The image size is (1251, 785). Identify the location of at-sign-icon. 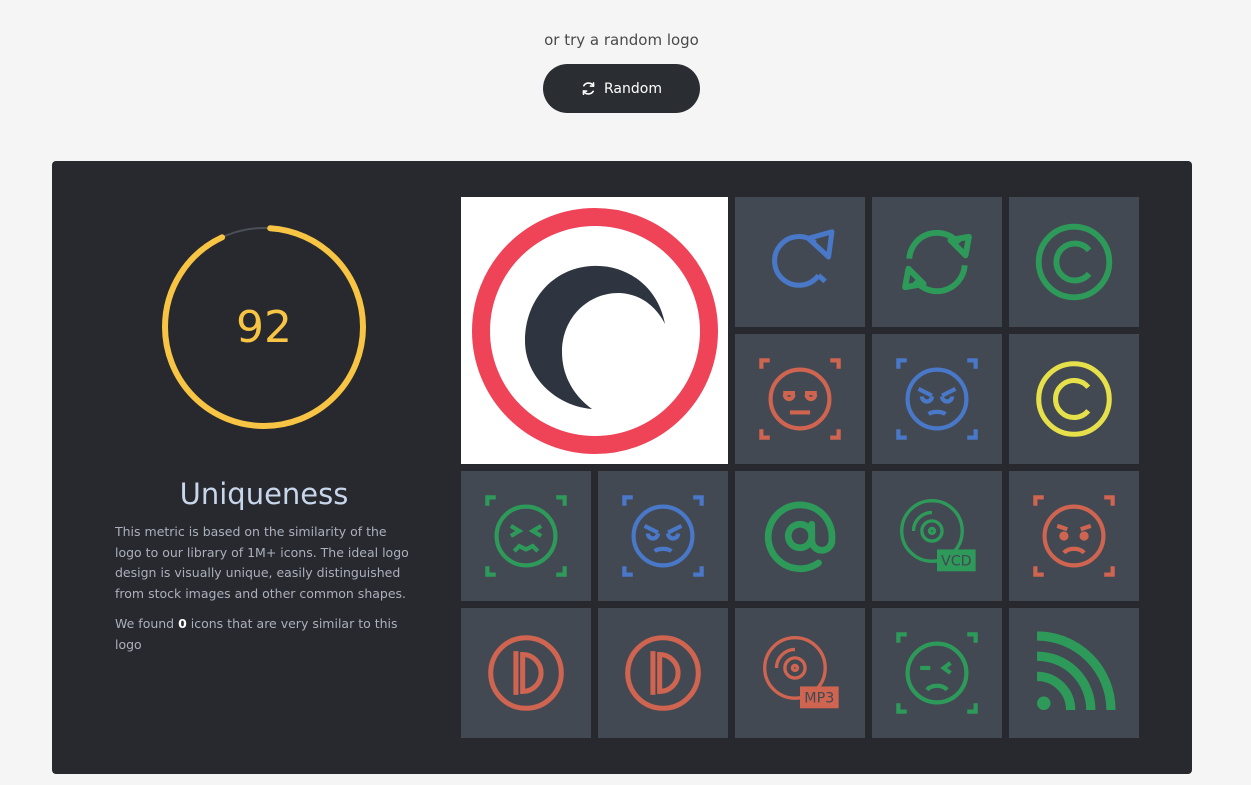
(800, 537).